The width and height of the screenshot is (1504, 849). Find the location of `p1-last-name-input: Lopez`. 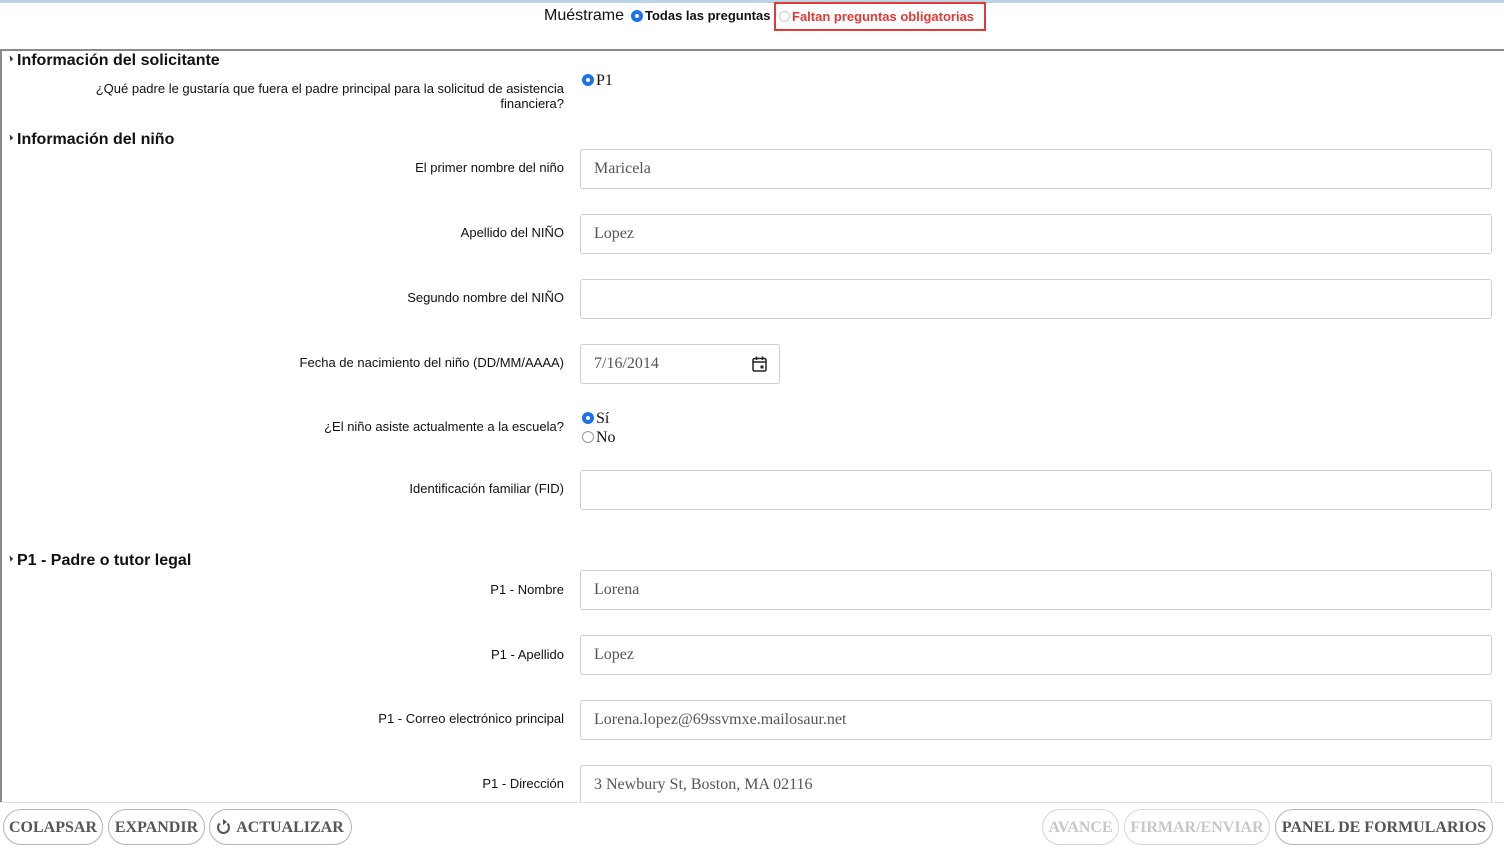

p1-last-name-input: Lopez is located at coordinates (1036, 655).